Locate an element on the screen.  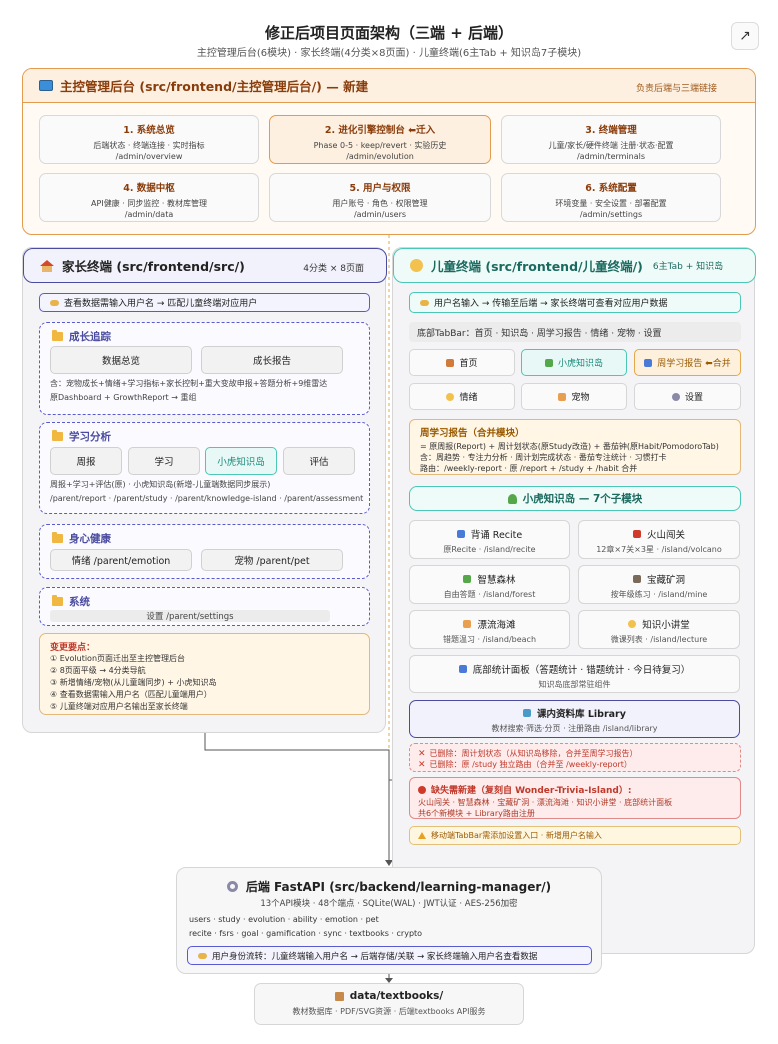
btn-pet: 宠物 /parent/pet is located at coordinates (272, 560).